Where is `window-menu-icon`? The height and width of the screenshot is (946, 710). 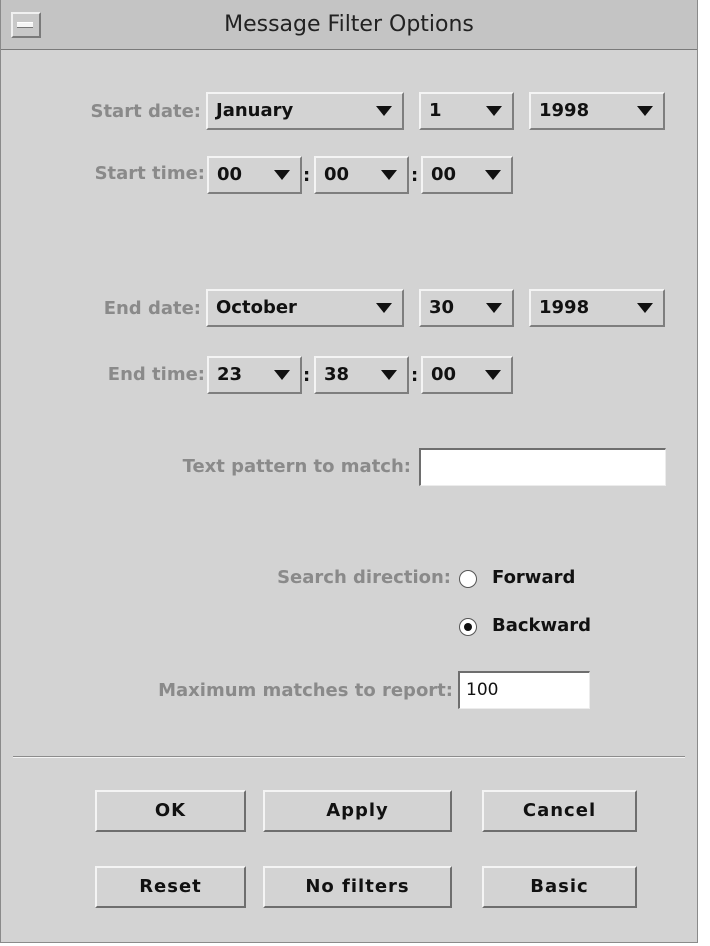 window-menu-icon is located at coordinates (25, 25).